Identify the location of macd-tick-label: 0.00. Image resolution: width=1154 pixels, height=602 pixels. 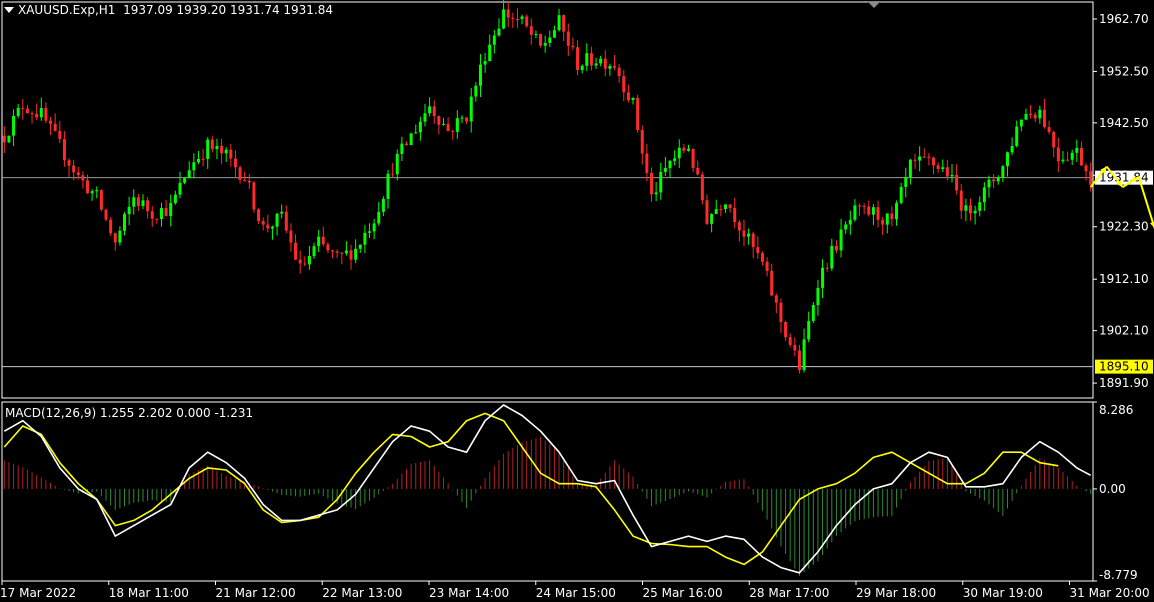
(1112, 489).